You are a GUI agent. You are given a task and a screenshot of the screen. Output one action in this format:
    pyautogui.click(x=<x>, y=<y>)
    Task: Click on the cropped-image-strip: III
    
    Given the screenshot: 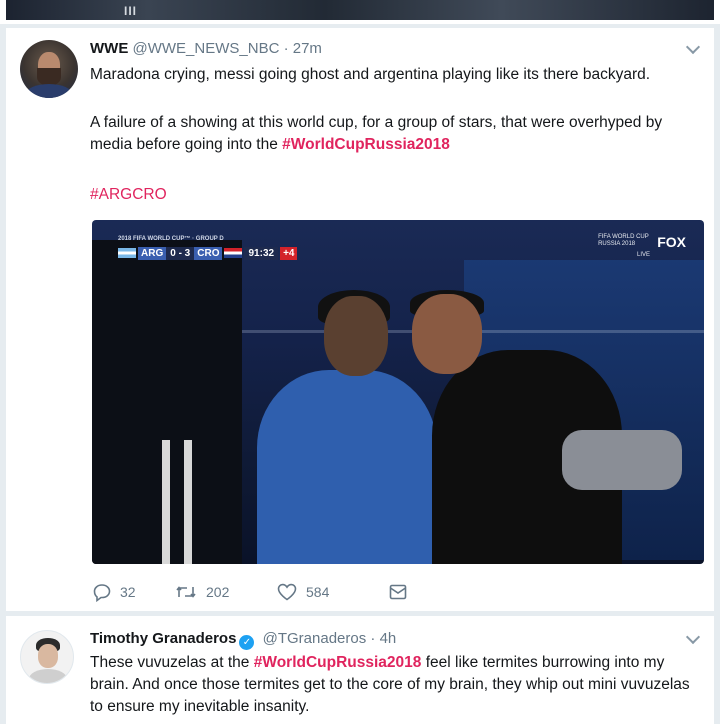 What is the action you would take?
    pyautogui.click(x=360, y=10)
    